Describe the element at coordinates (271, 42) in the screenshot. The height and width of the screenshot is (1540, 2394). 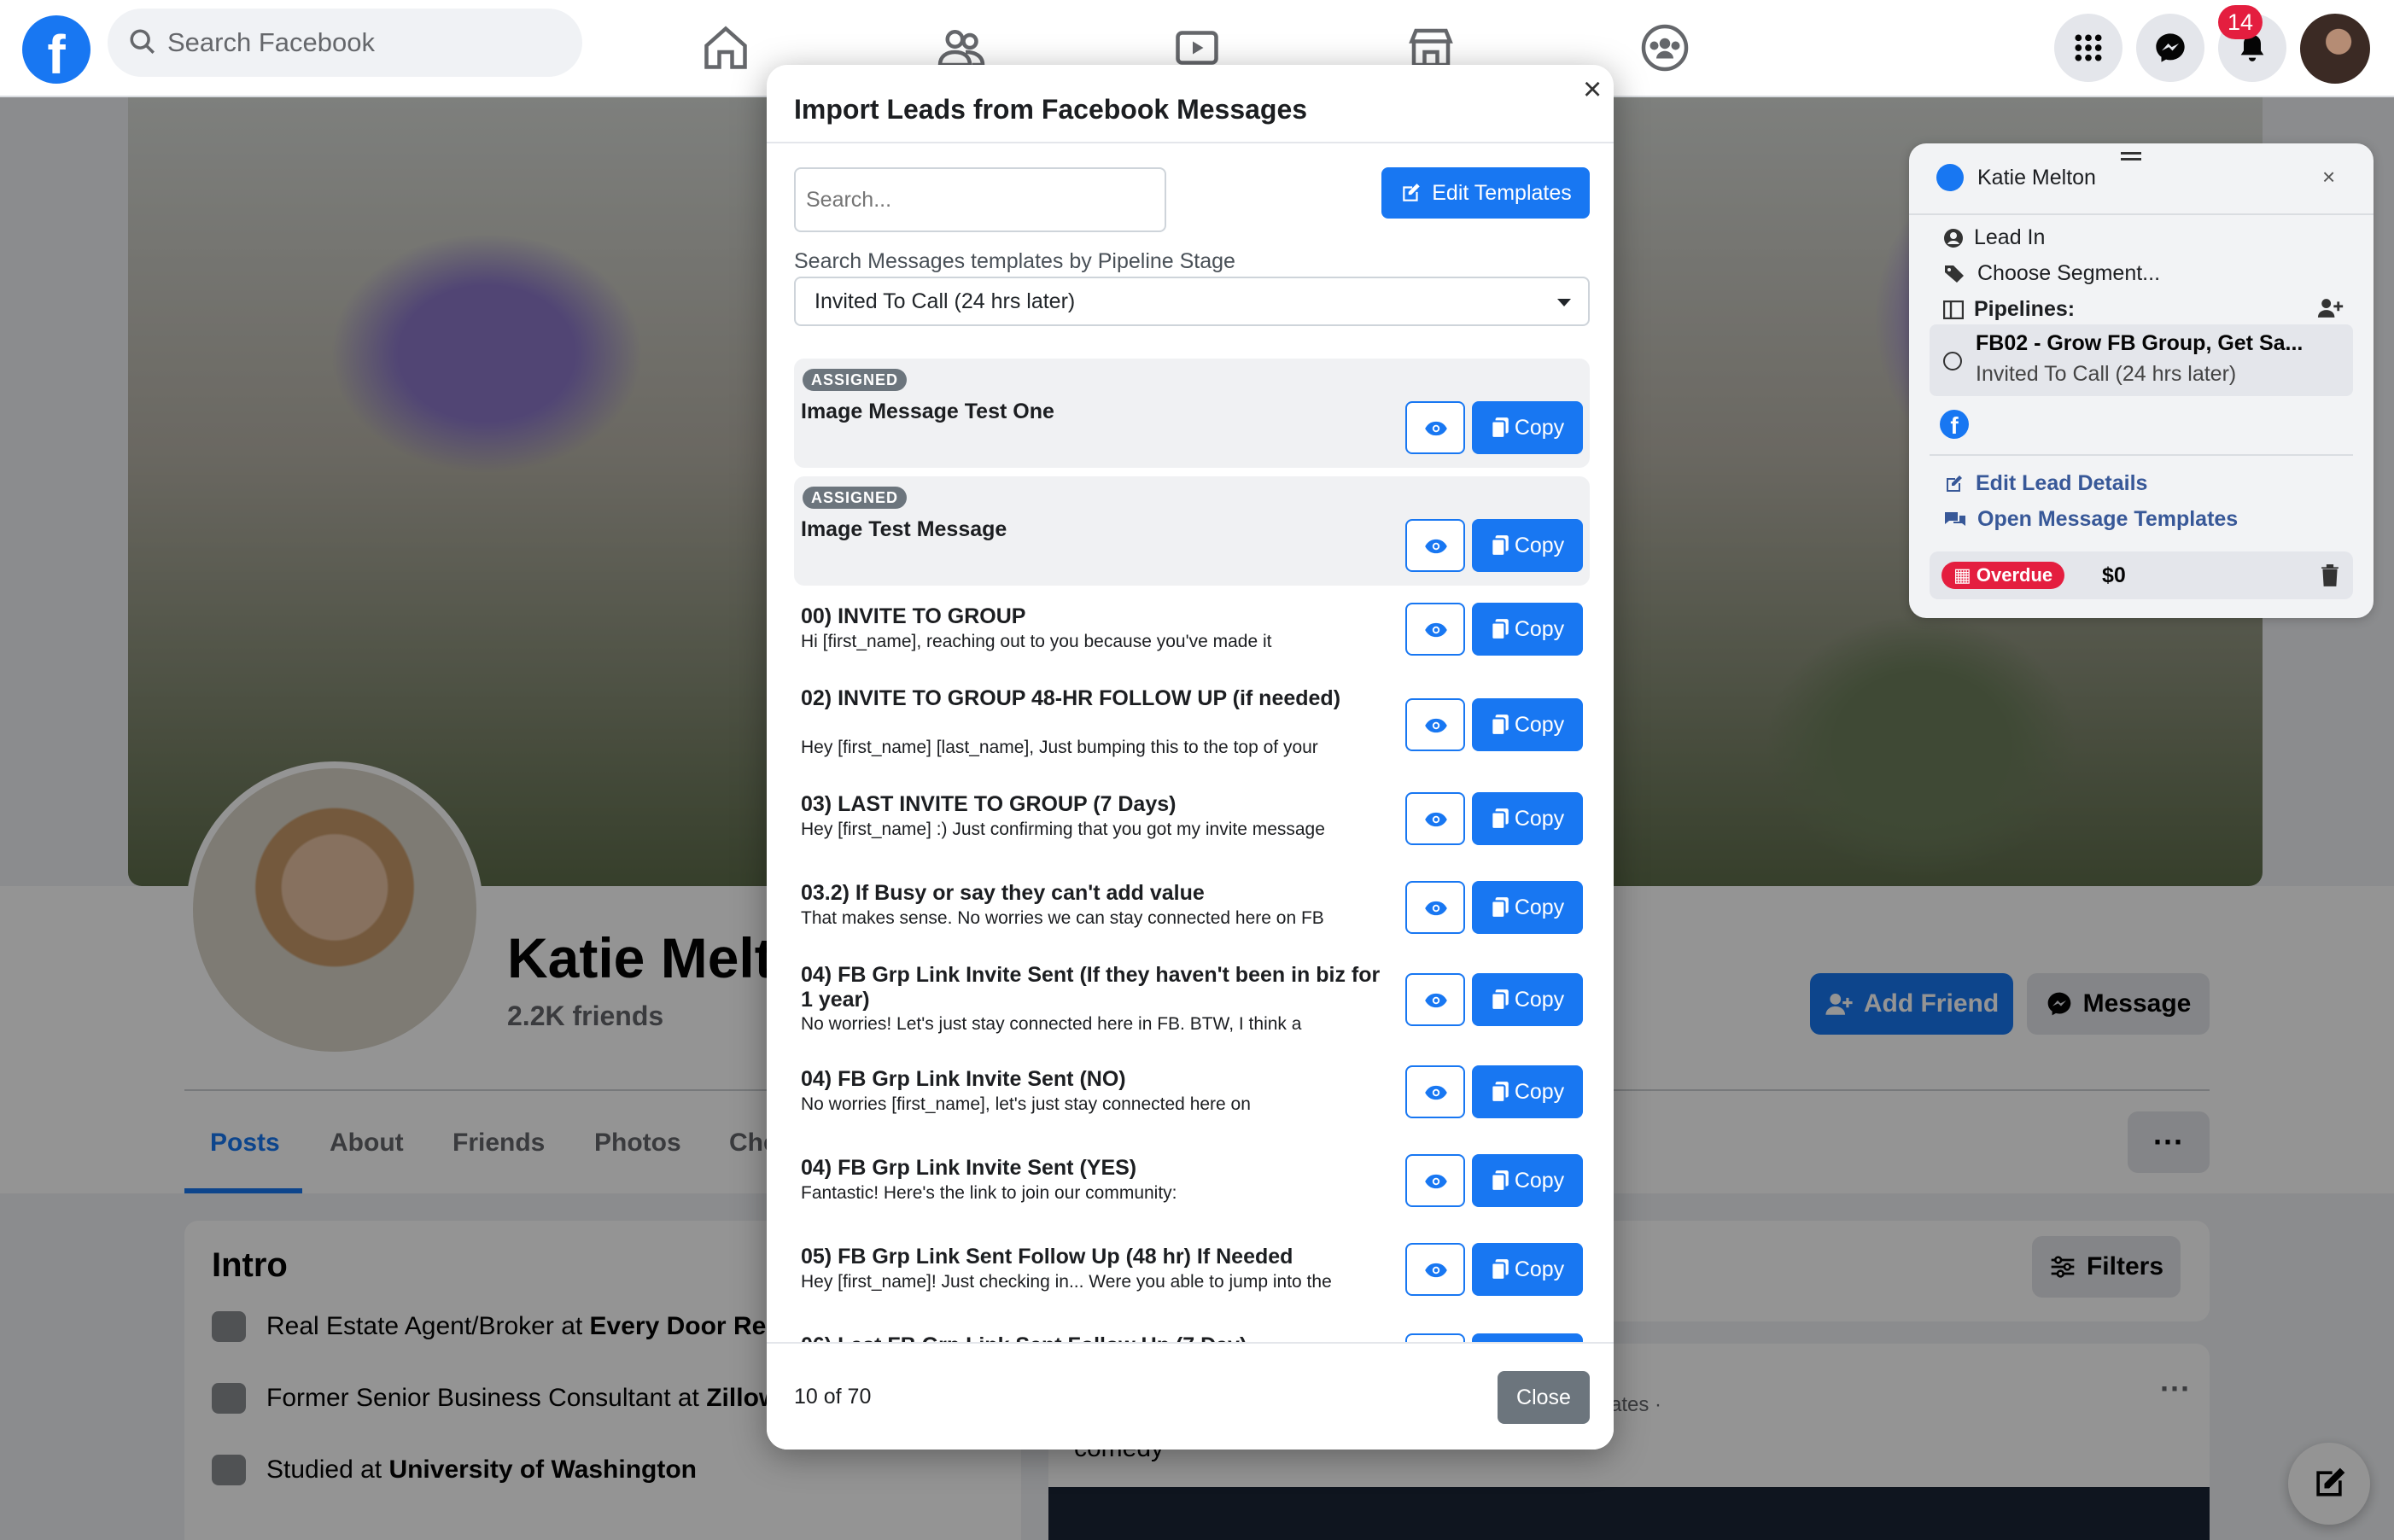
I see `search-placeholder: Search Facebook` at that location.